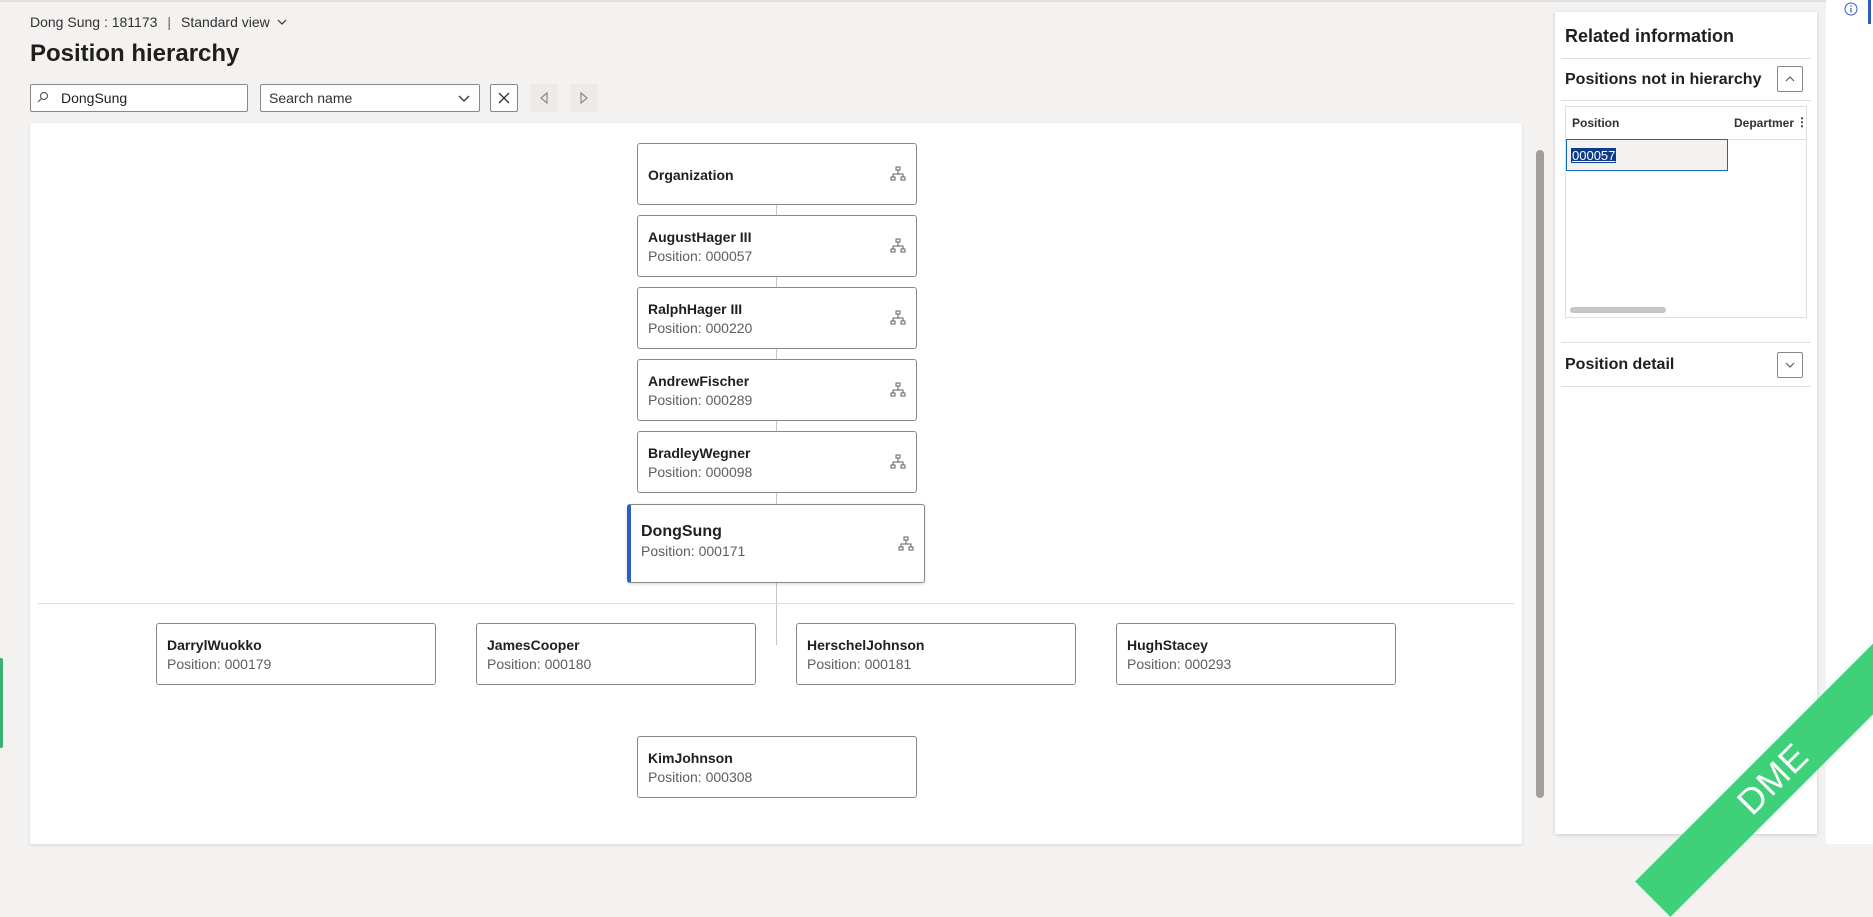 The height and width of the screenshot is (917, 1873). I want to click on left-accent-bar, so click(1, 703).